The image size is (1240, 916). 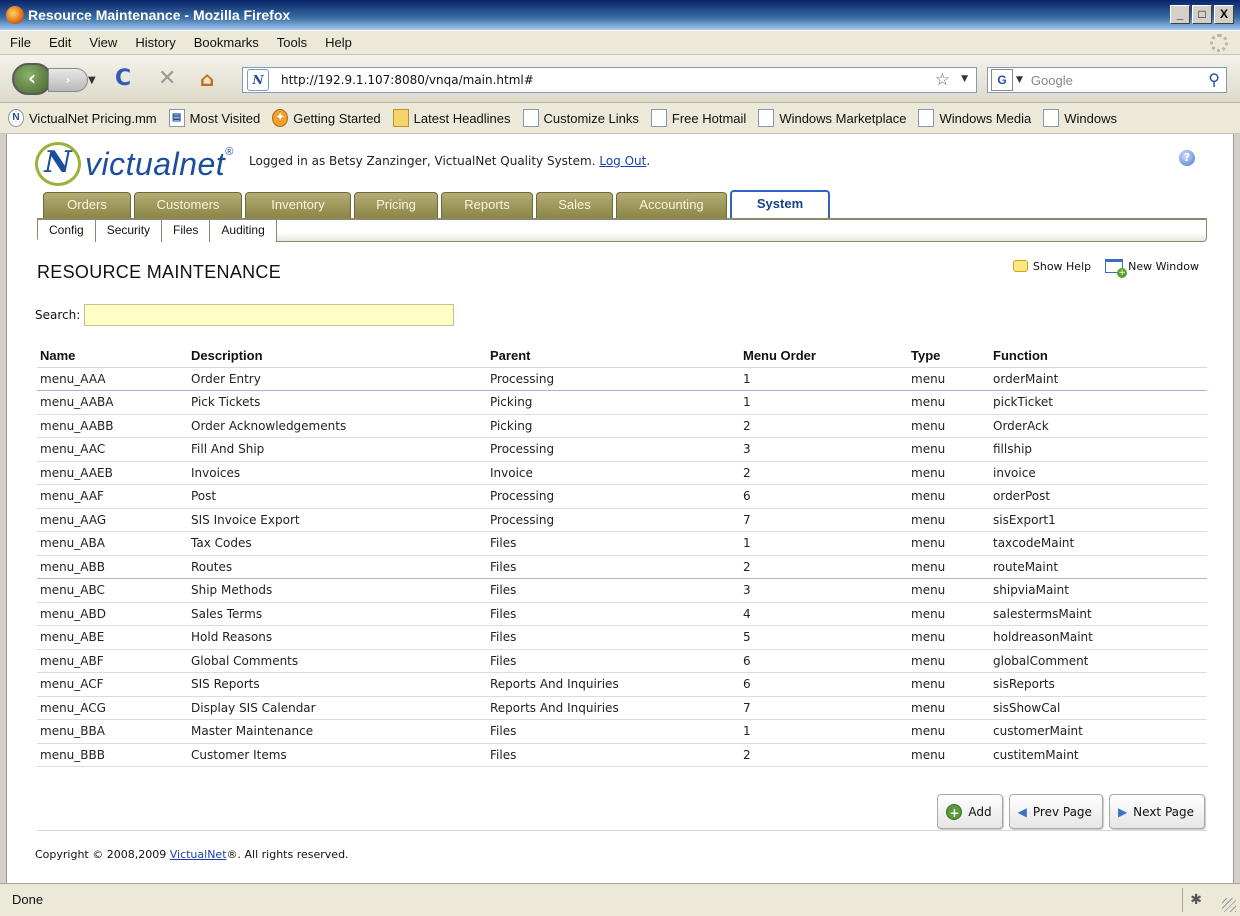 I want to click on logout-link: Log Out, so click(x=622, y=161).